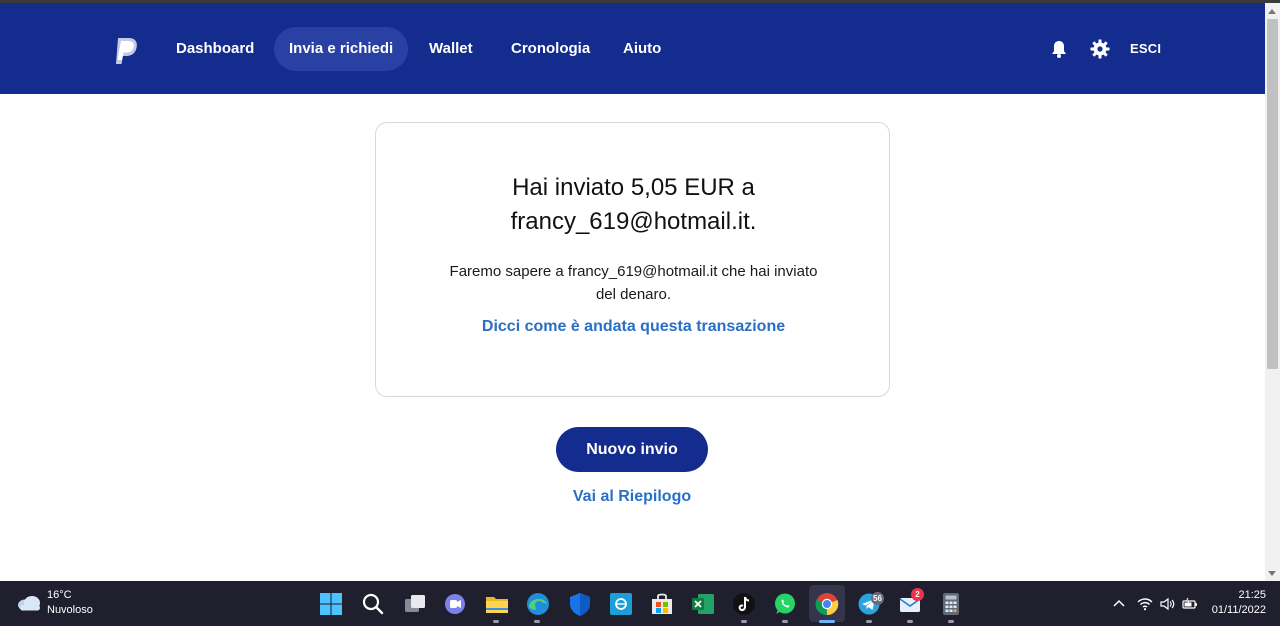 The image size is (1280, 626). What do you see at coordinates (126, 51) in the screenshot?
I see `paypal-logo-icon` at bounding box center [126, 51].